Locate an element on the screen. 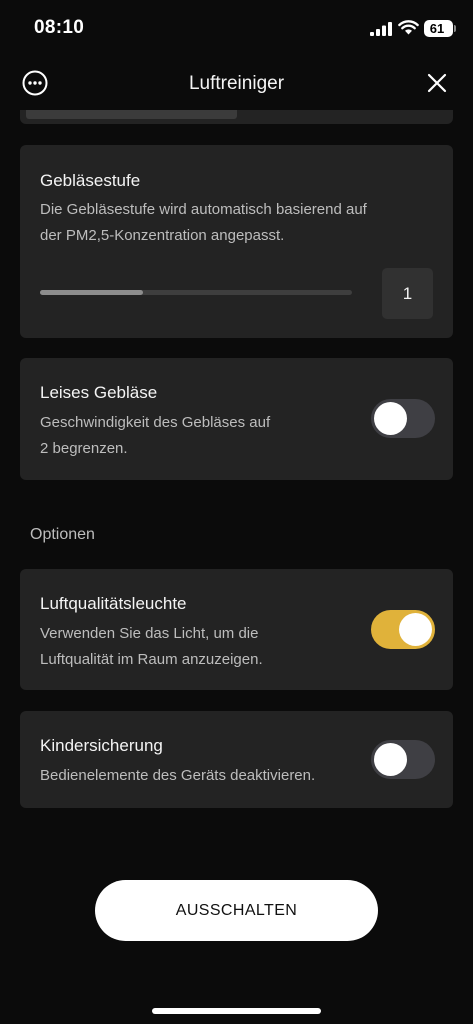  quiet-fan-desc-line1: Geschwindigkeit des Gebläses auf is located at coordinates (155, 422).